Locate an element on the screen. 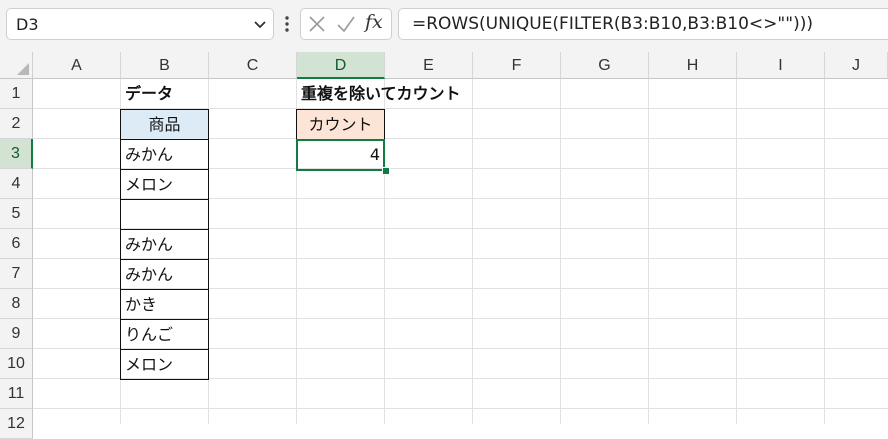 Image resolution: width=888 pixels, height=439 pixels. row-header-2: 2 is located at coordinates (16, 124).